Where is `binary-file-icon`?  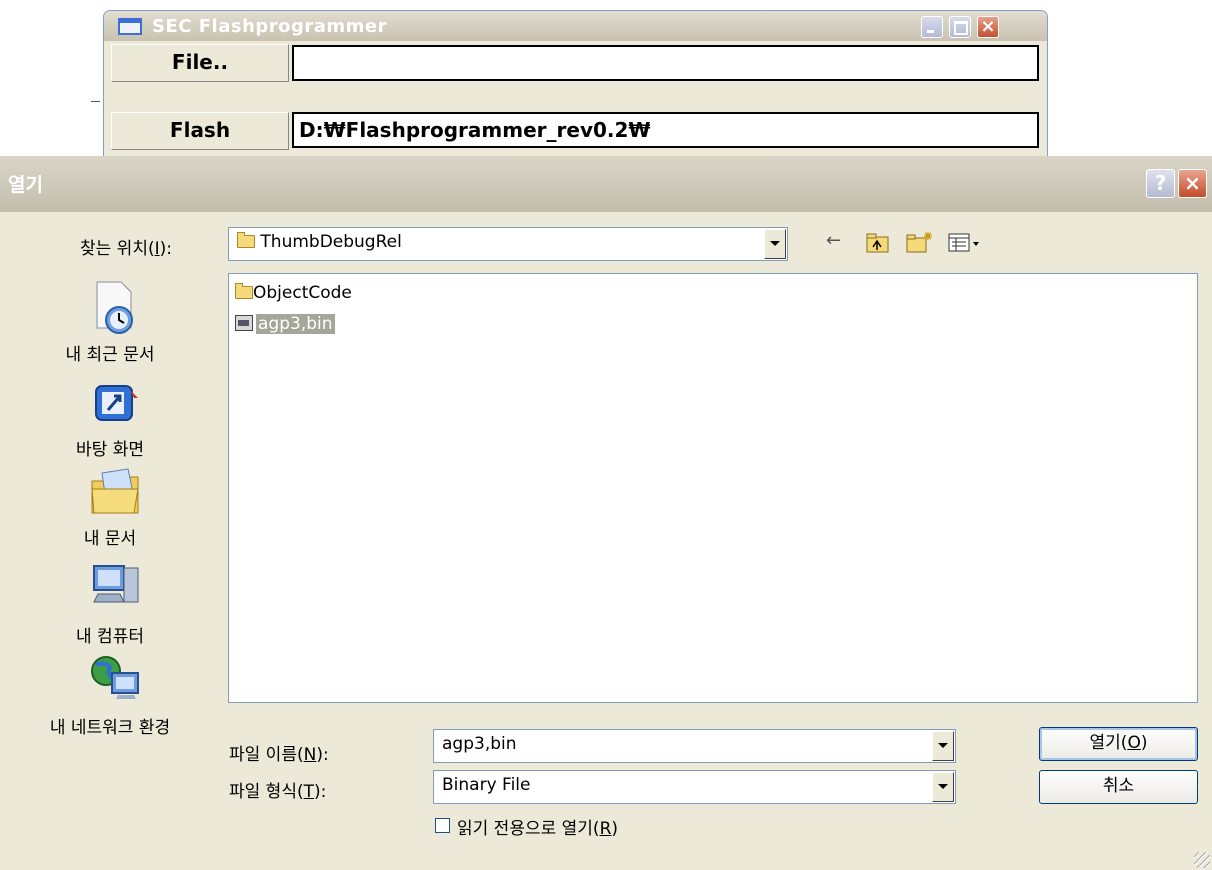 binary-file-icon is located at coordinates (244, 323).